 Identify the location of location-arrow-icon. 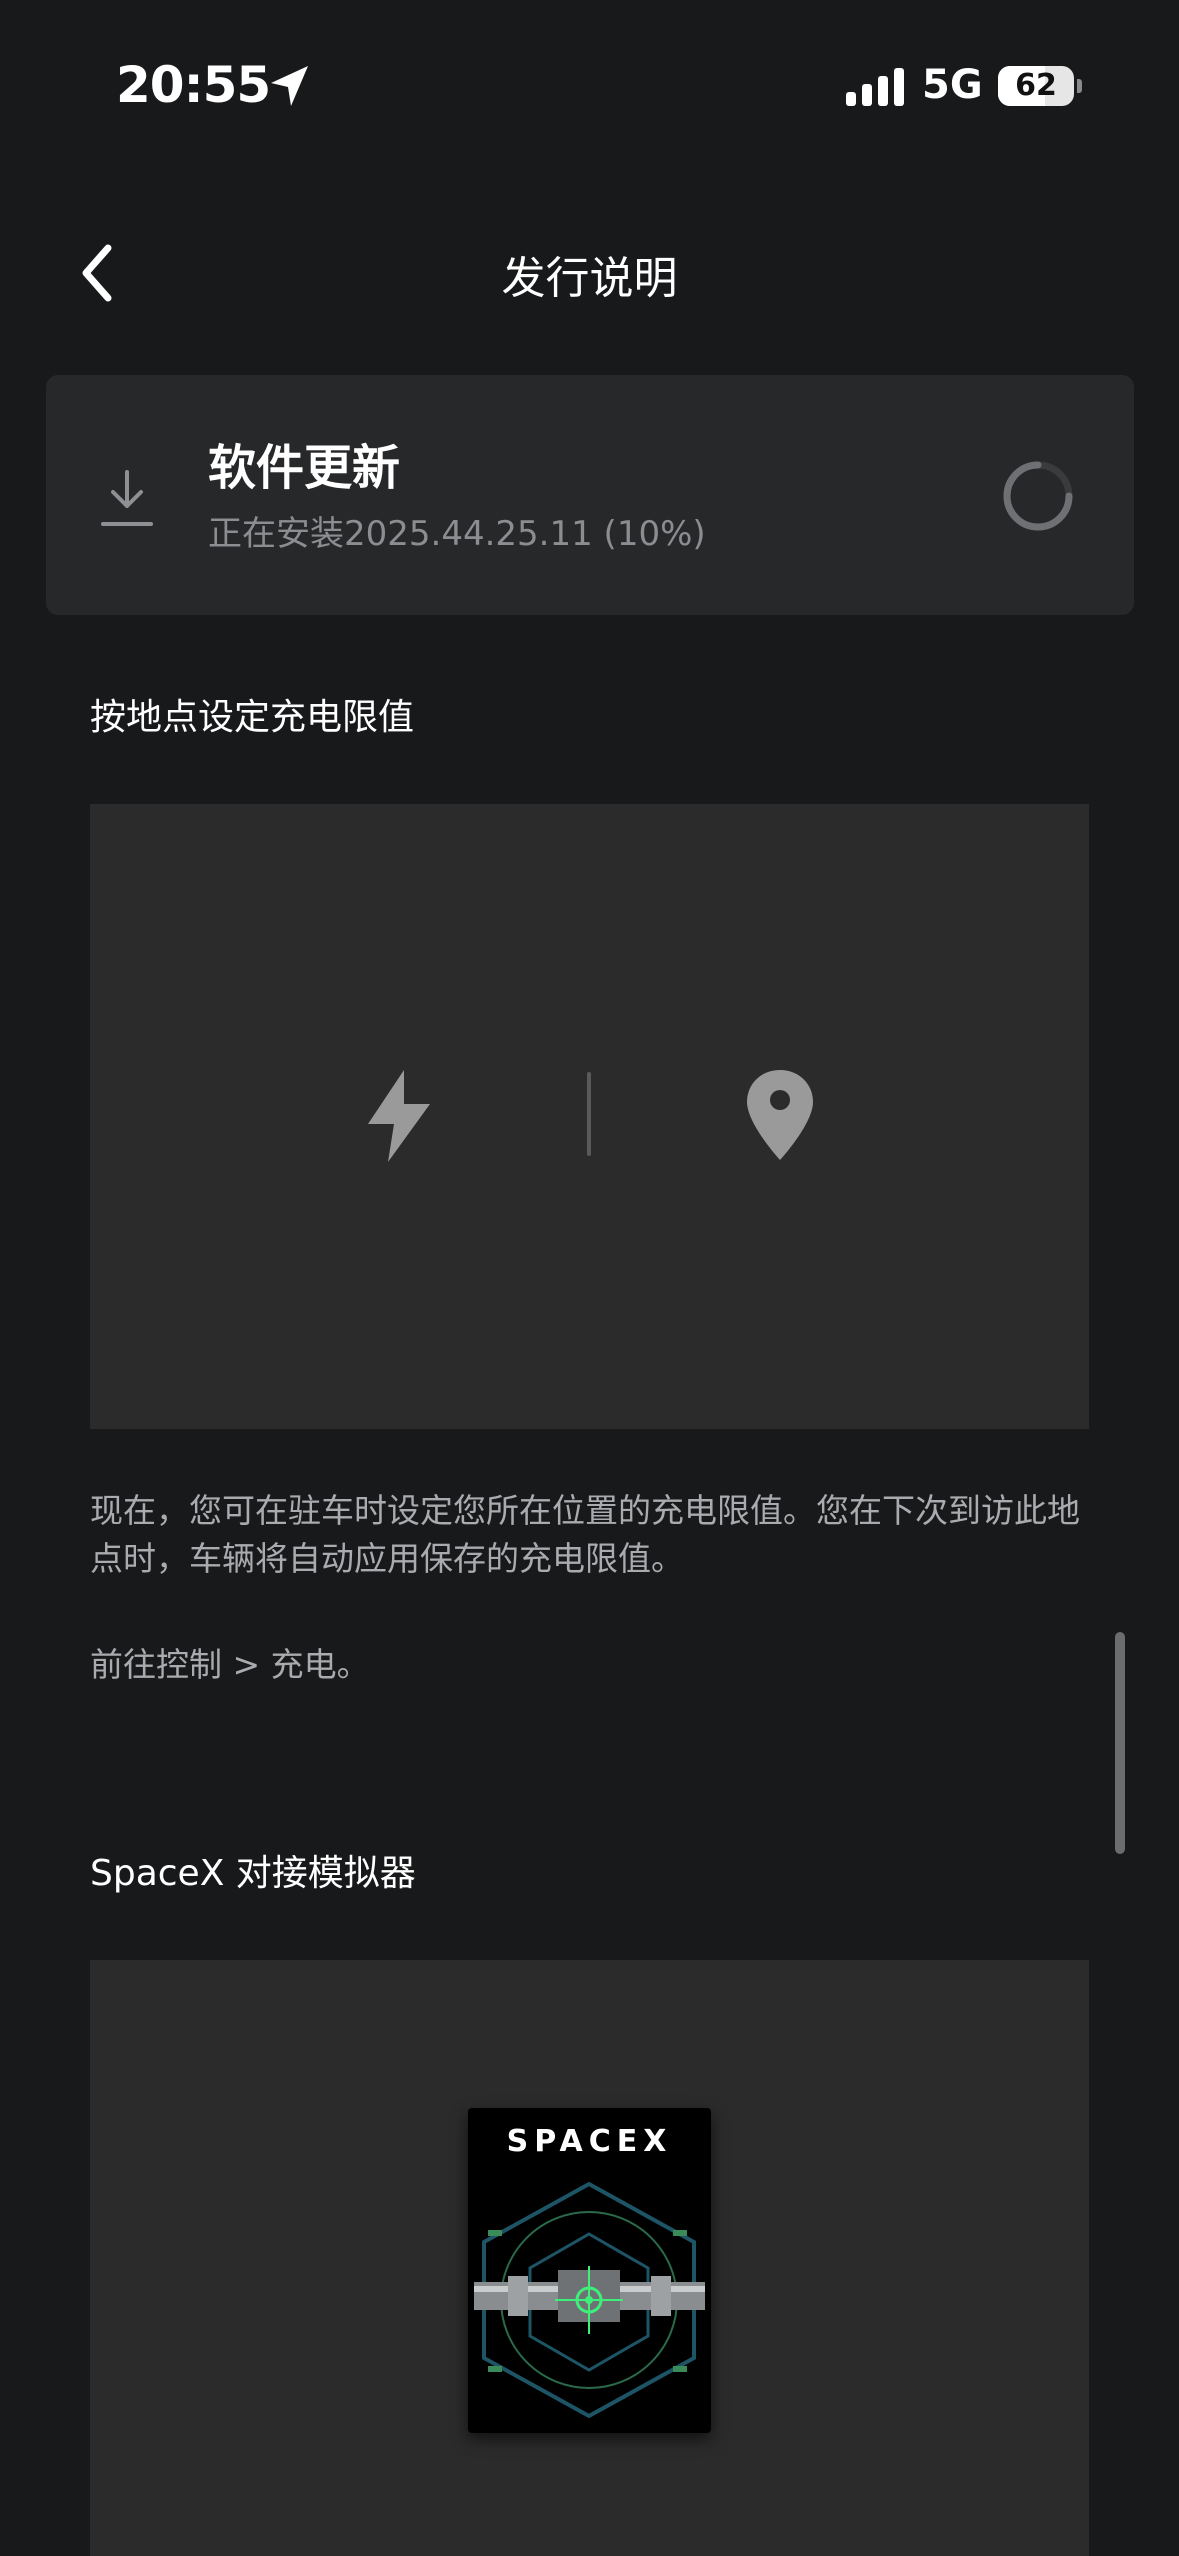
(289, 86).